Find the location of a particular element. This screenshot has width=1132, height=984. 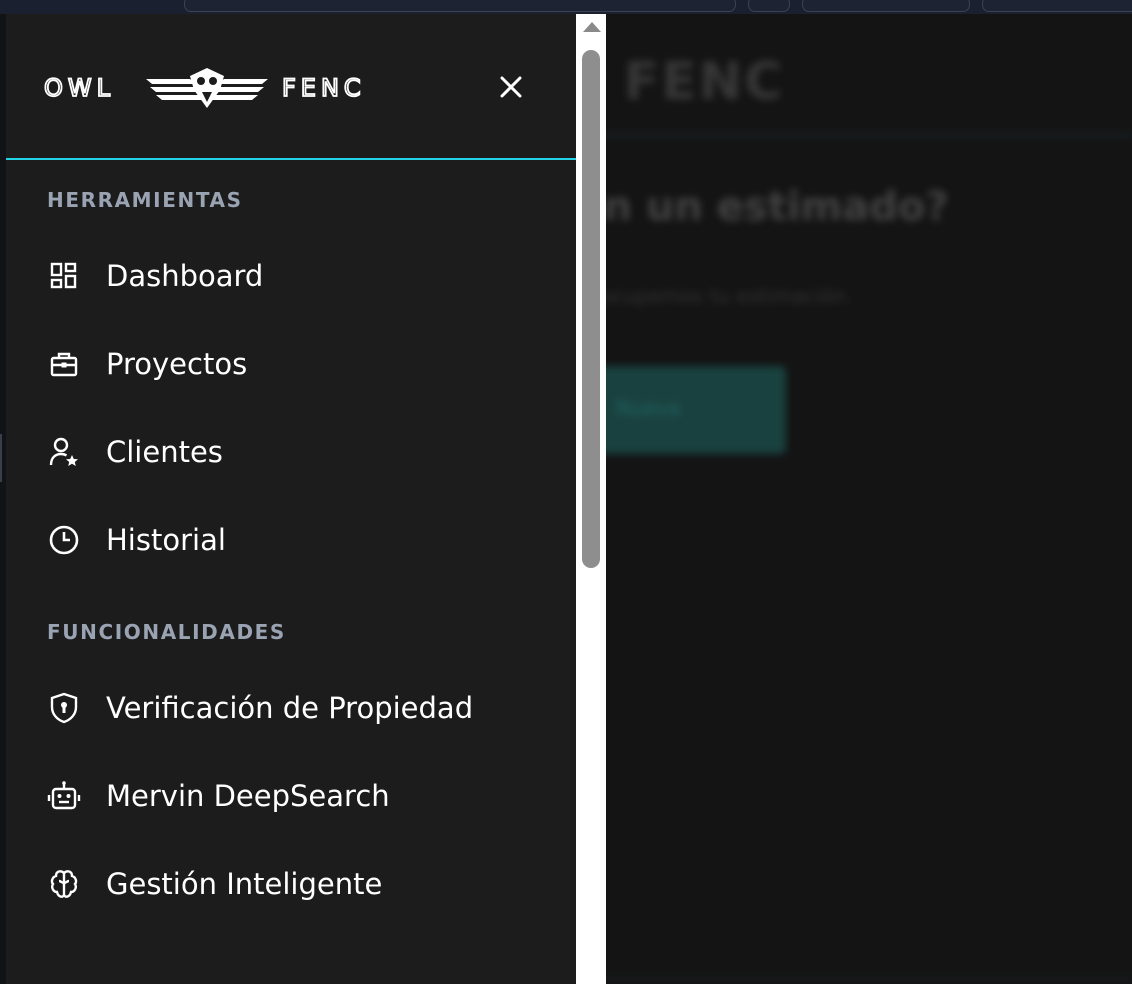

sidebar-scrollbar is located at coordinates (591, 499).